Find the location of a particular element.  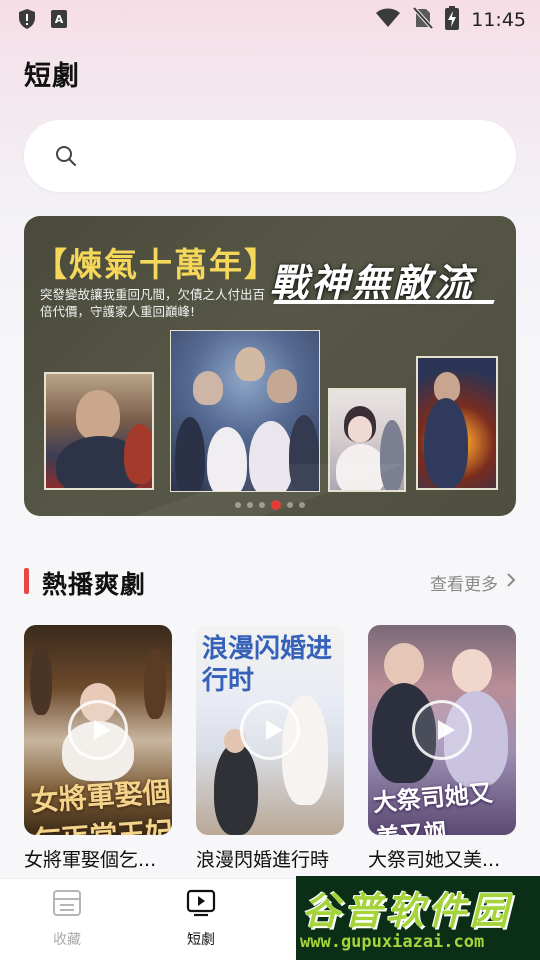

section-accent-bar is located at coordinates (26, 581).